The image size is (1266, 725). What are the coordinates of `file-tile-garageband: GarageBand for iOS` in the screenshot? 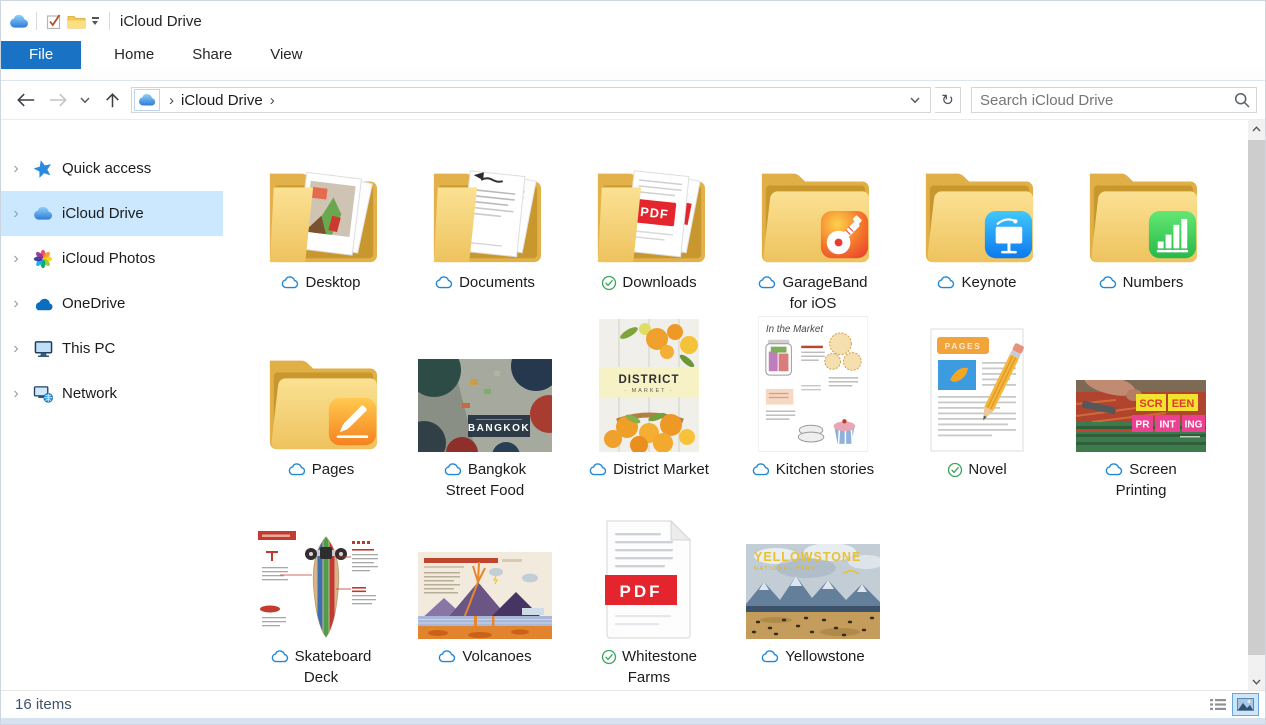 It's located at (813, 221).